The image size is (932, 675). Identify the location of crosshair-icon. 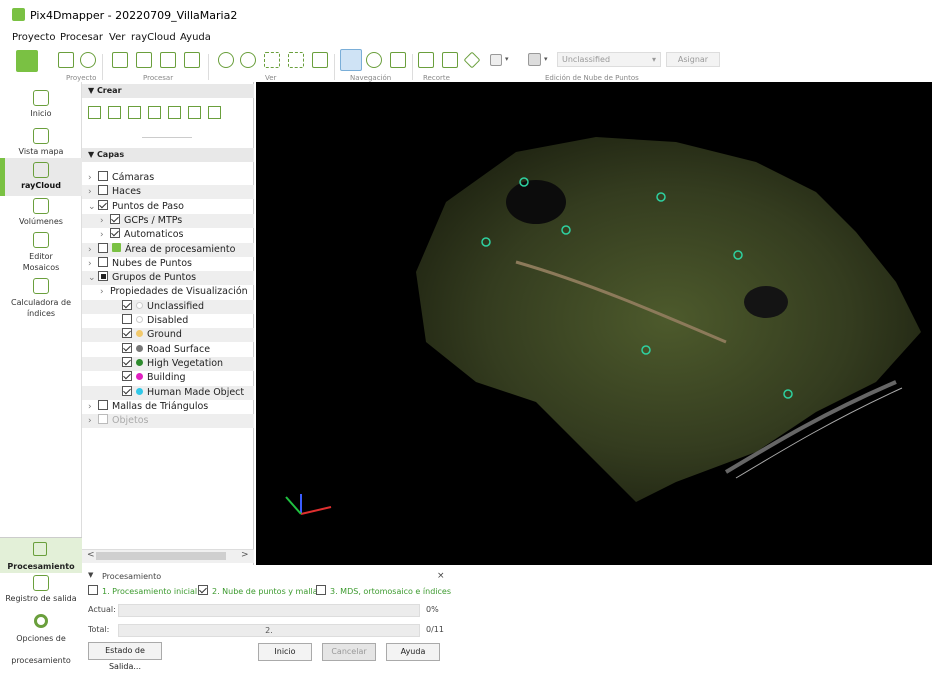
(88, 60).